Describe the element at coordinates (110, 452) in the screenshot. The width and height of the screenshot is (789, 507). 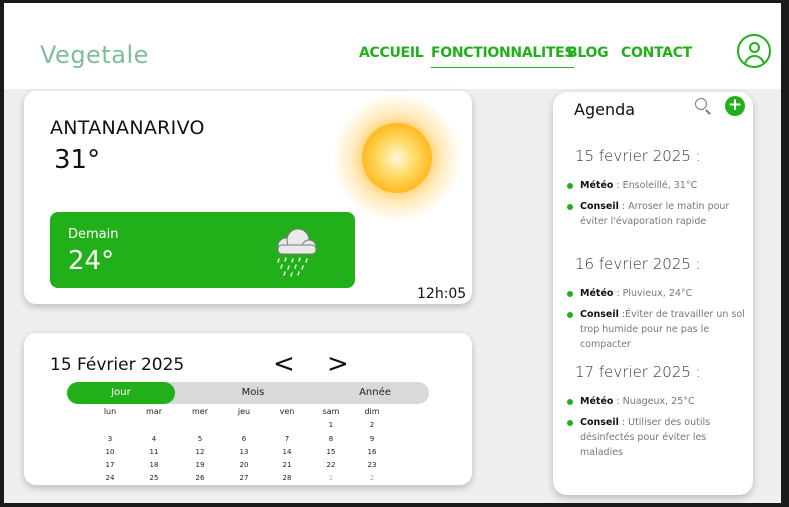
I see `calendar-day: 10` at that location.